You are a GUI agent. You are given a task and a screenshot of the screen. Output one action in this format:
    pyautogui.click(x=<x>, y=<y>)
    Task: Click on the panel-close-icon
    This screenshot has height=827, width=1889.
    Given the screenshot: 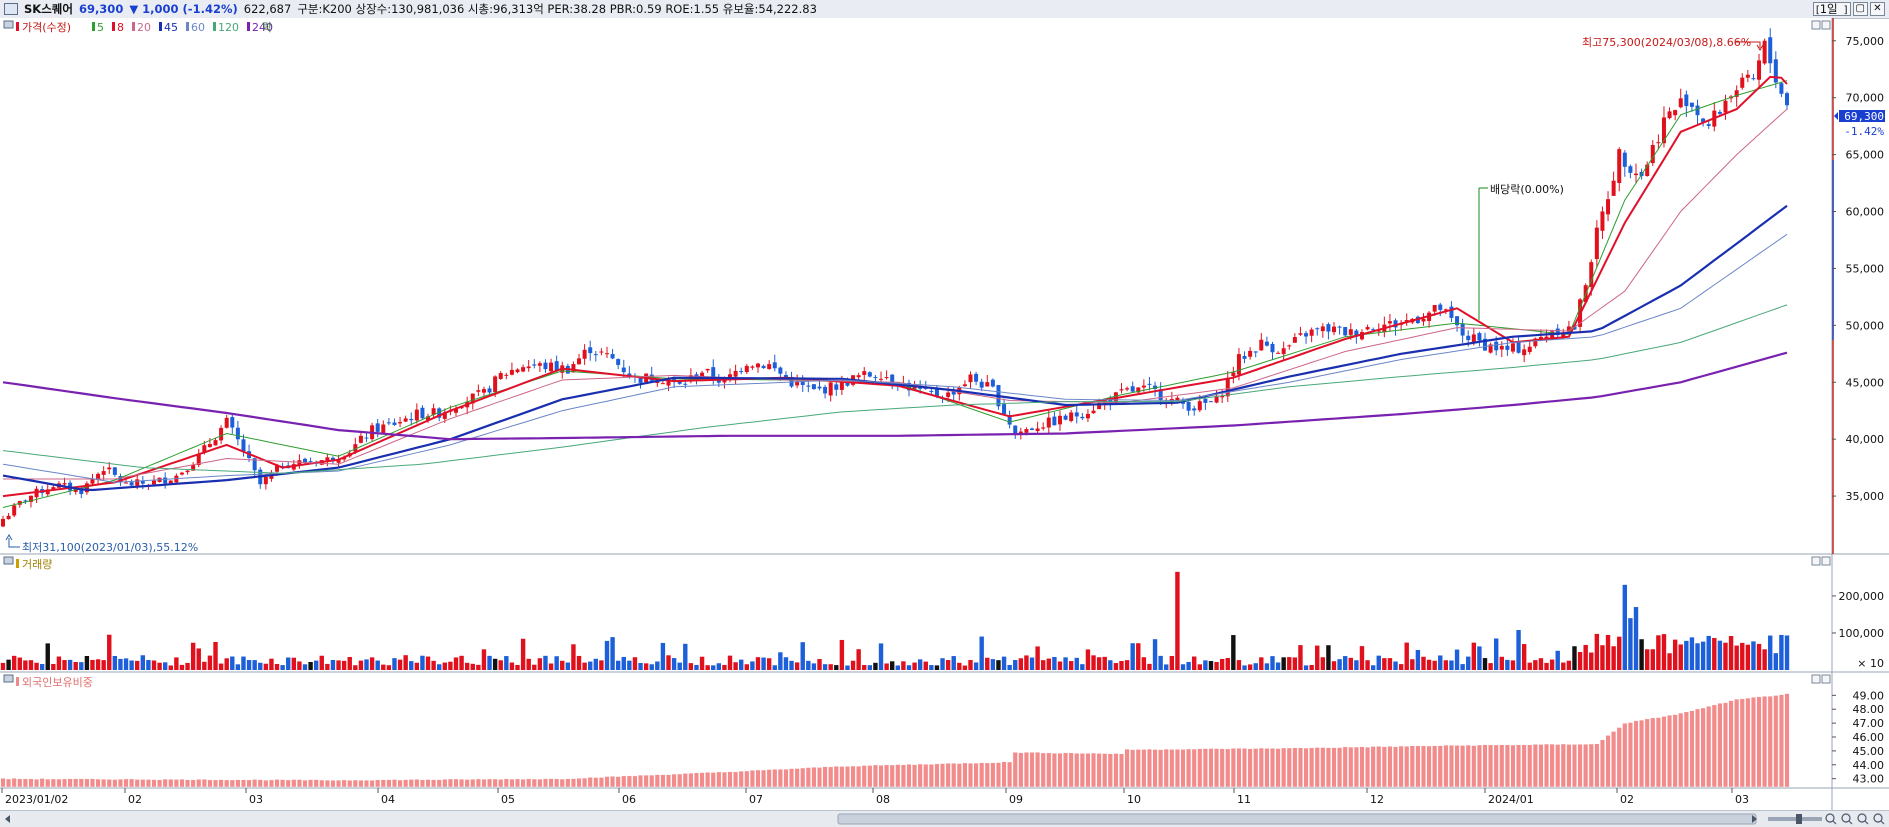 What is the action you would take?
    pyautogui.click(x=1826, y=25)
    